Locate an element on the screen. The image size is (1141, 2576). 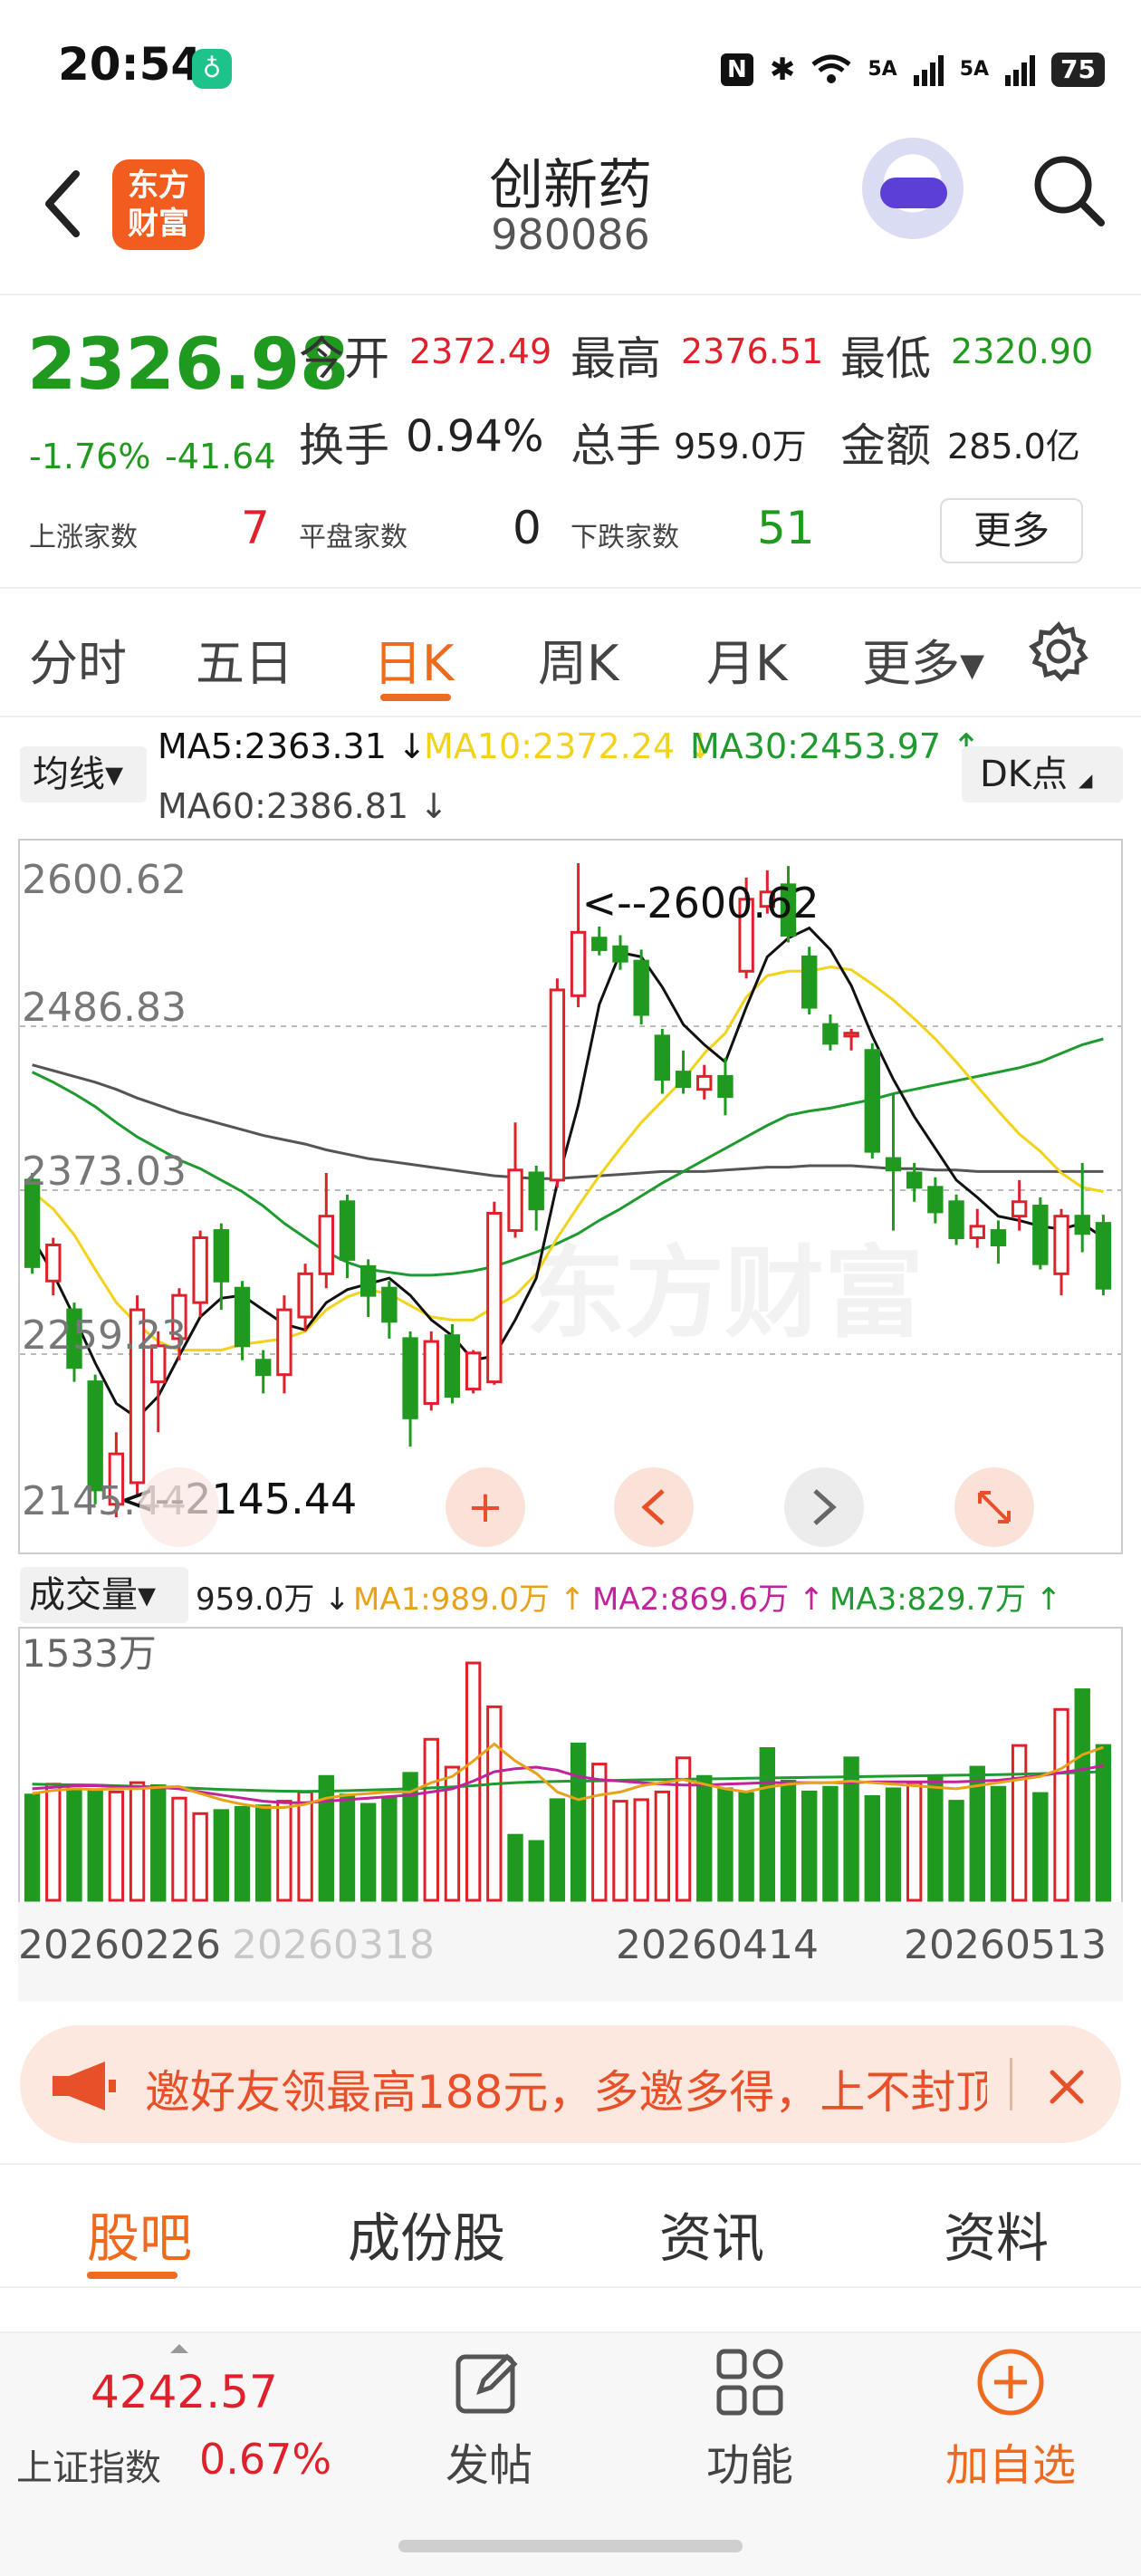
tab-news: 资讯 is located at coordinates (711, 2234).